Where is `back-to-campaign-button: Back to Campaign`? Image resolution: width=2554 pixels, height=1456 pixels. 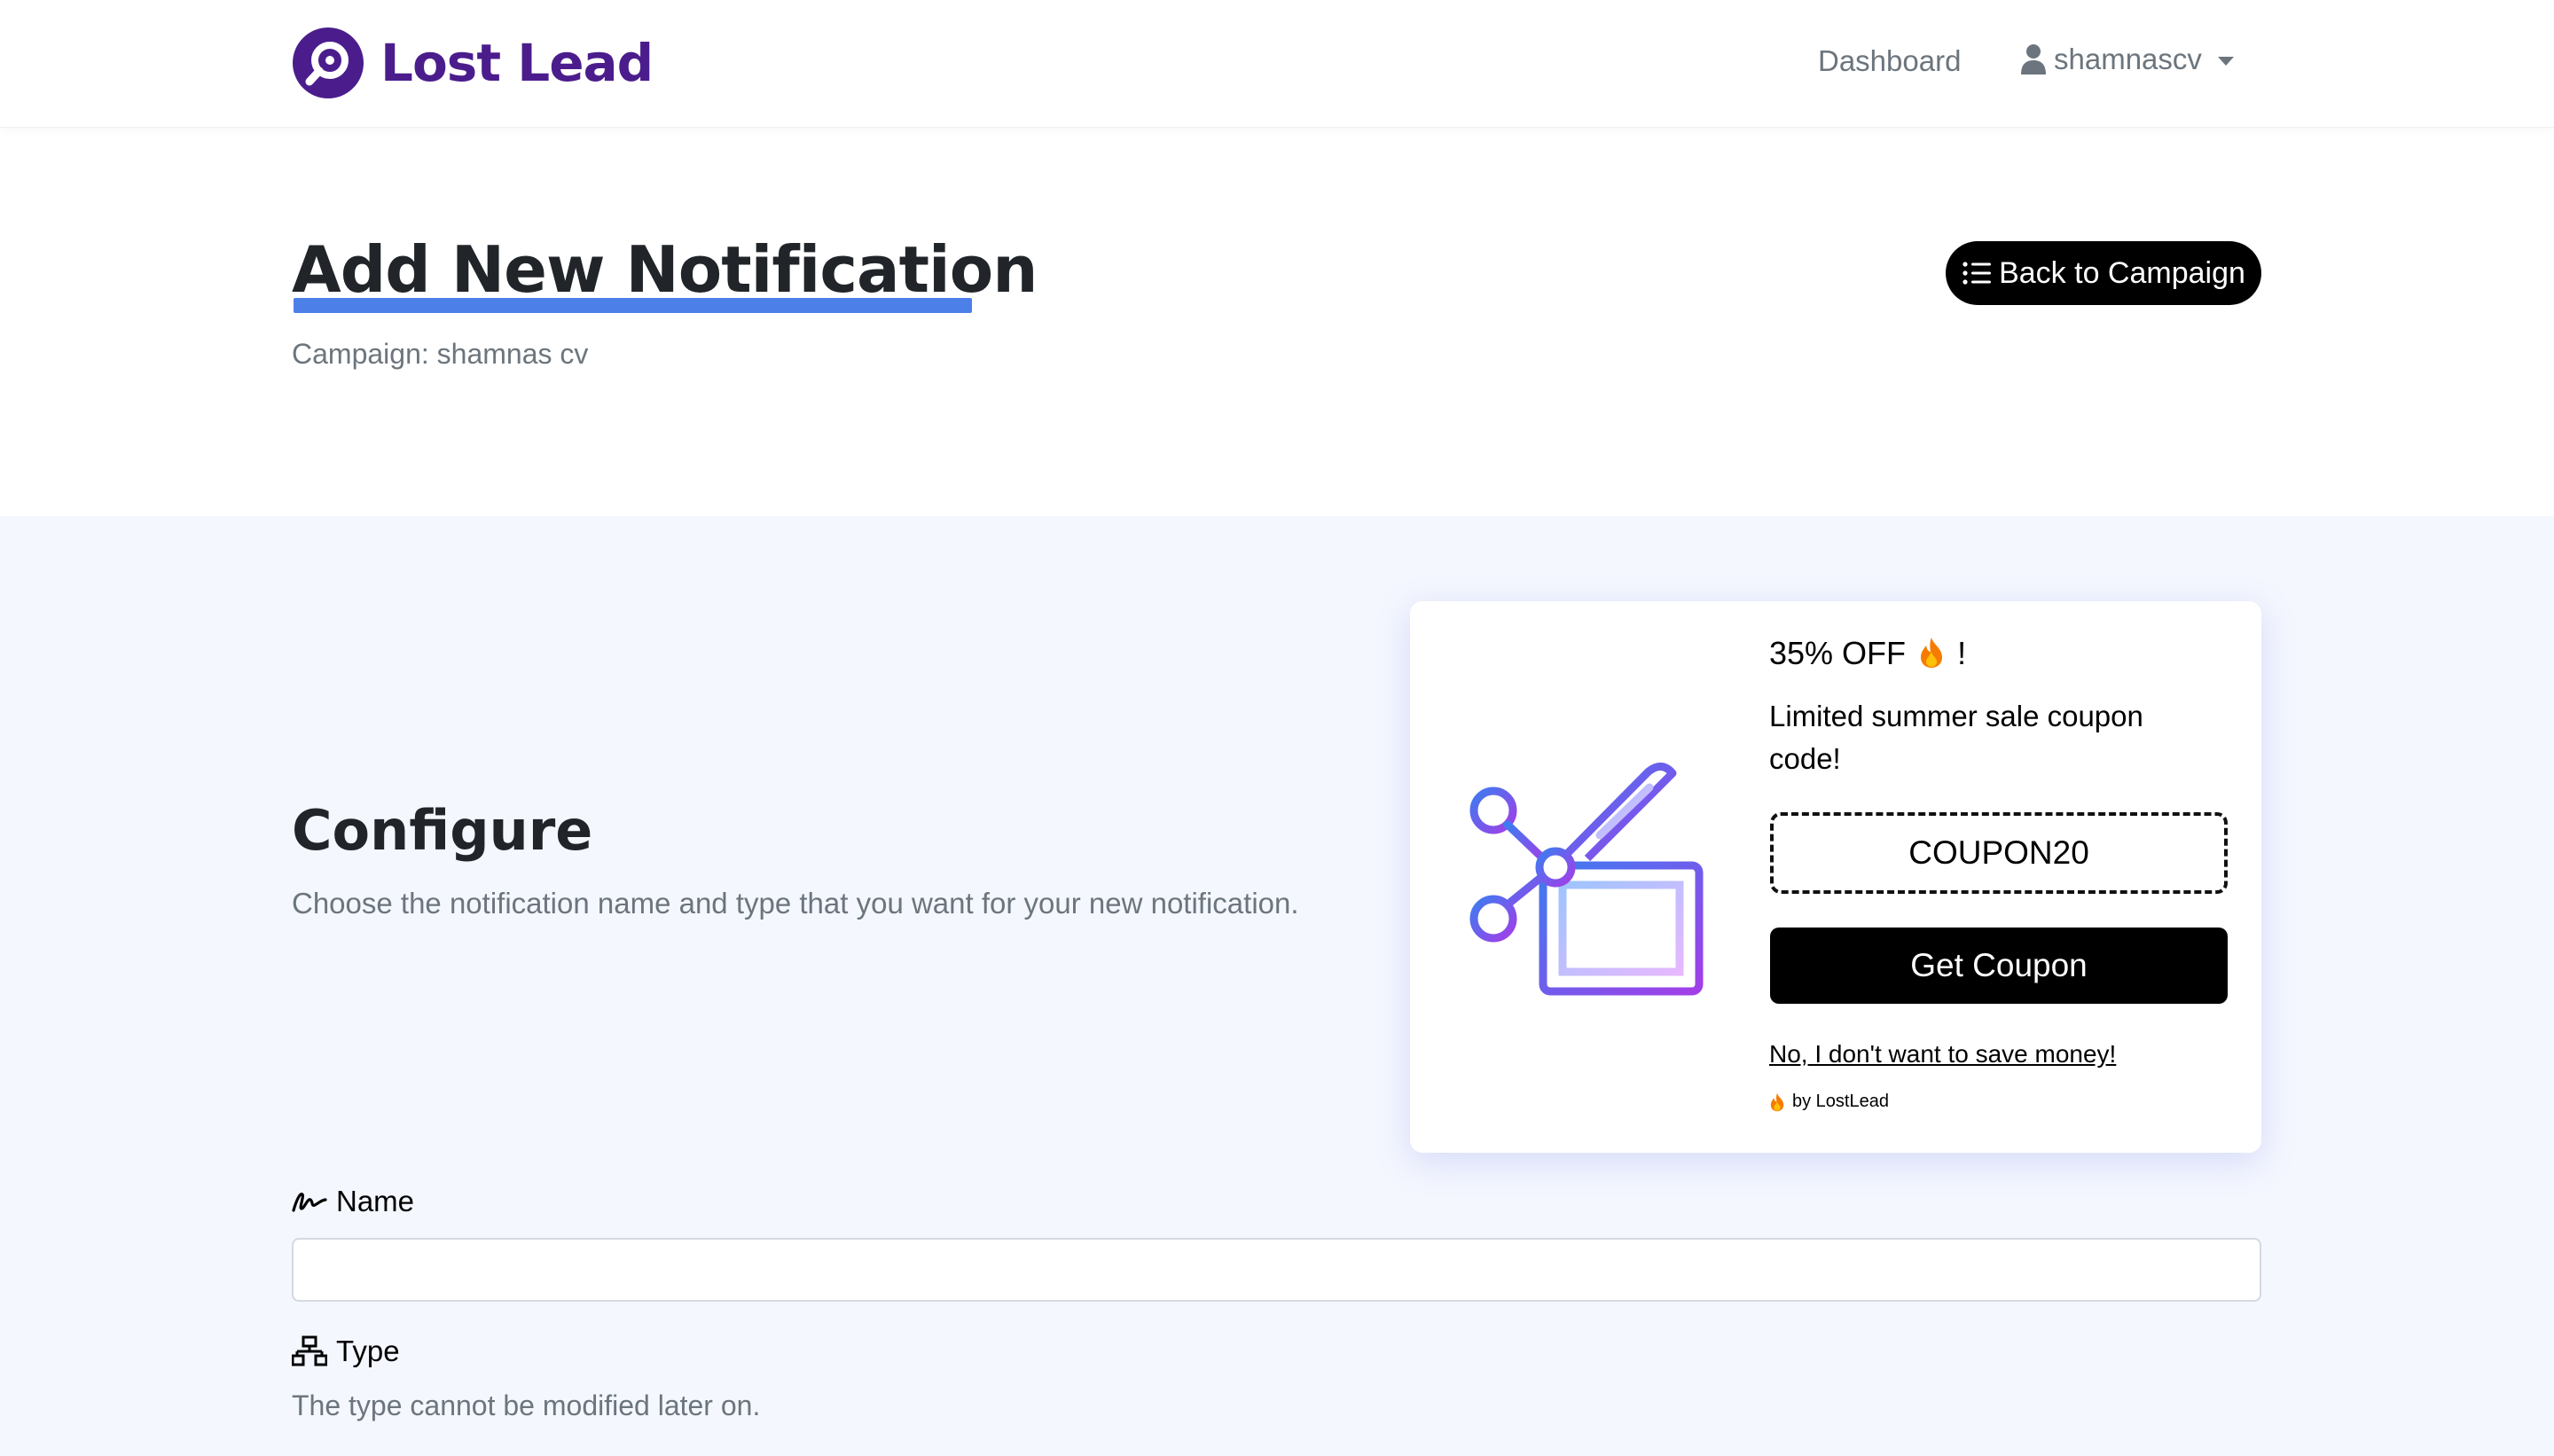 back-to-campaign-button: Back to Campaign is located at coordinates (2103, 273).